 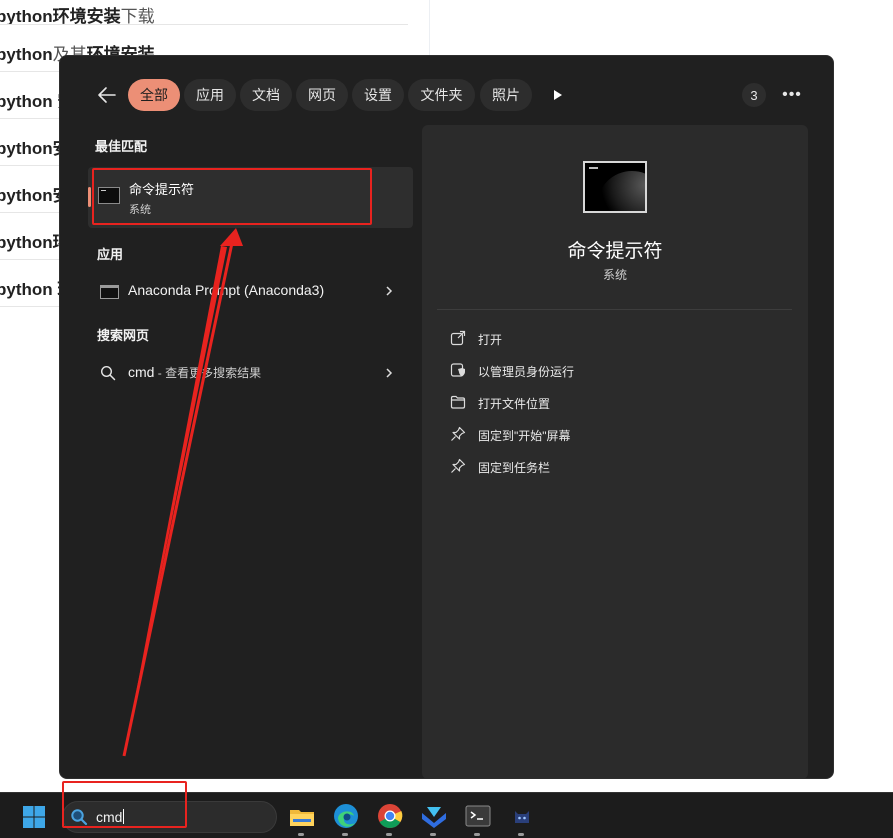 What do you see at coordinates (154, 95) in the screenshot?
I see `filter-all: 全部` at bounding box center [154, 95].